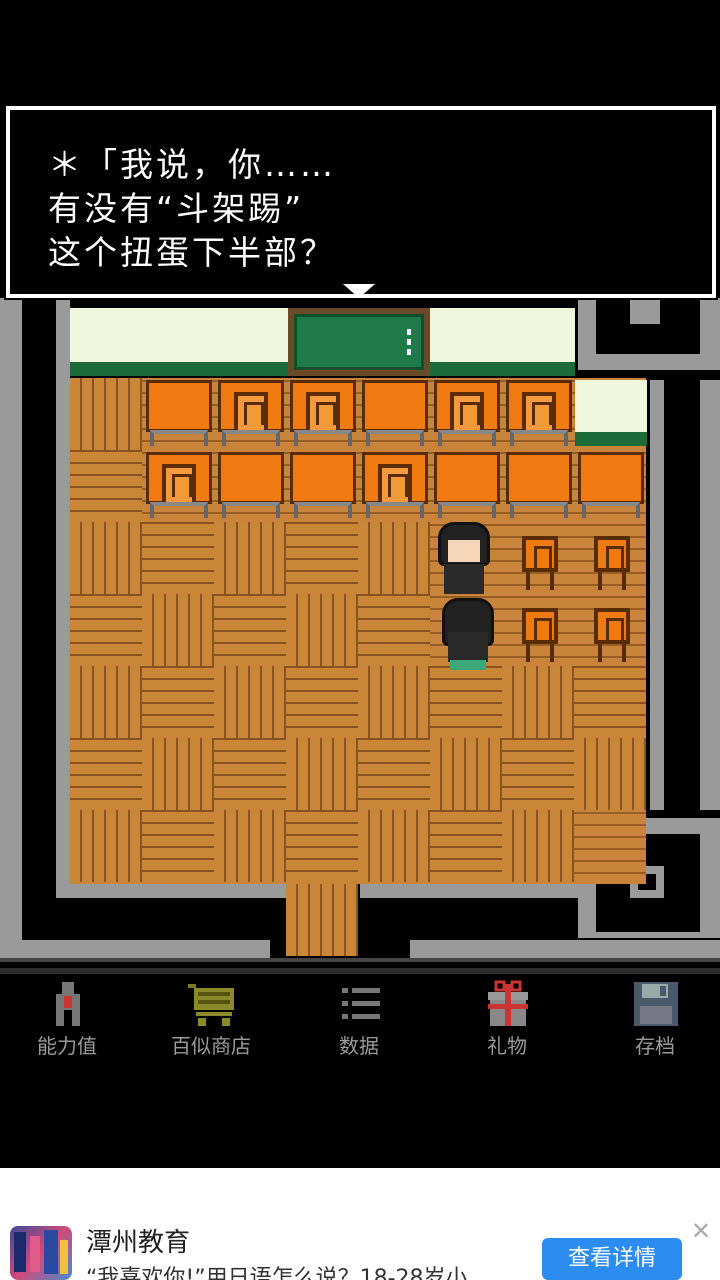 The height and width of the screenshot is (1280, 720). What do you see at coordinates (359, 1046) in the screenshot?
I see `menu-label: 数据` at bounding box center [359, 1046].